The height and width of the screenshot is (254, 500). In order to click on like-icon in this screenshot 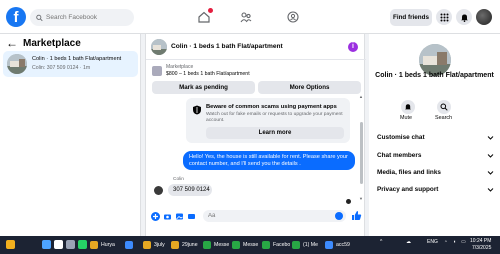, I will do `click(356, 215)`.